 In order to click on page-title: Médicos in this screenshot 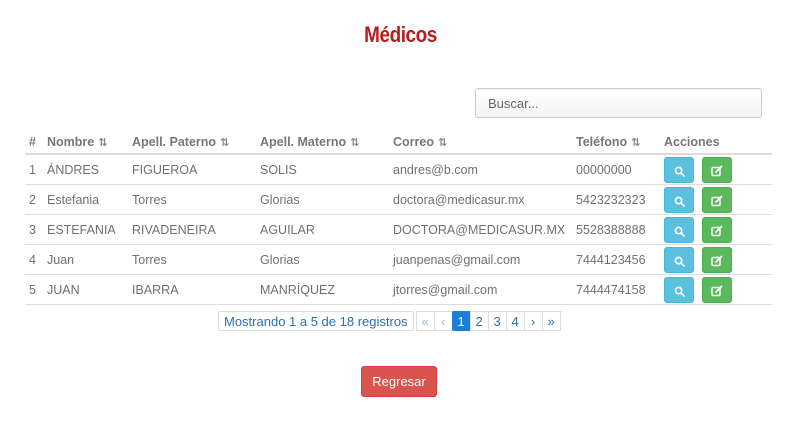, I will do `click(400, 34)`.